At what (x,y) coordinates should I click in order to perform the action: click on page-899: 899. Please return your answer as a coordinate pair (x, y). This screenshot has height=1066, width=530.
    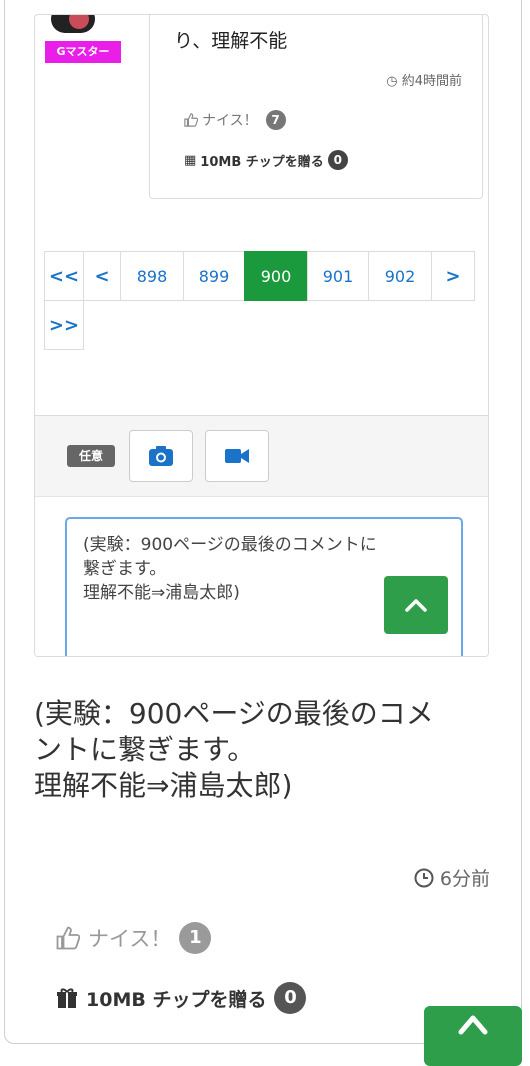
    Looking at the image, I should click on (214, 276).